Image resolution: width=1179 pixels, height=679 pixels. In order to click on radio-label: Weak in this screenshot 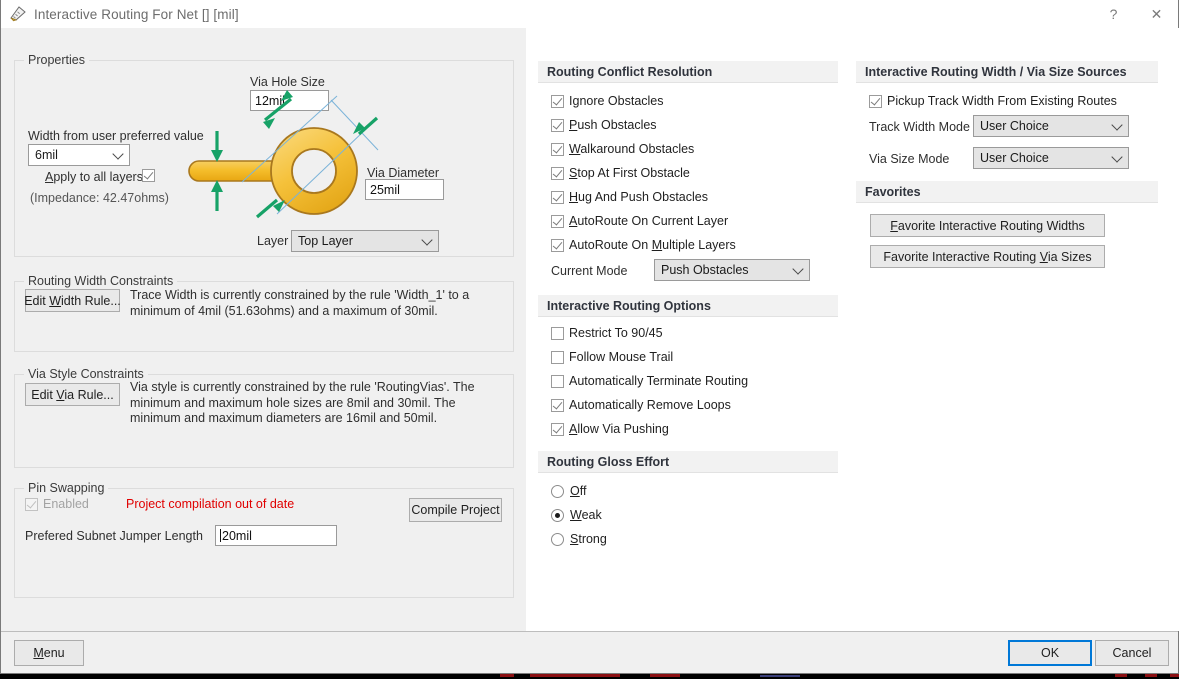, I will do `click(586, 515)`.